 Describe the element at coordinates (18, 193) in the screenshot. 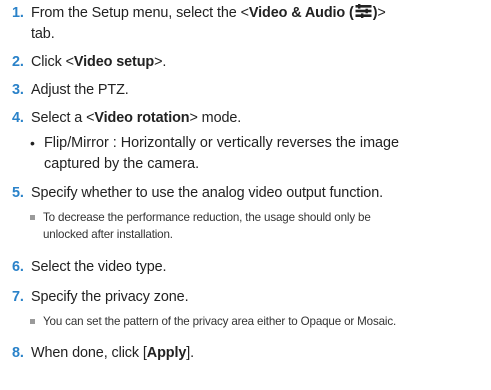

I see `step-number: 5.` at that location.